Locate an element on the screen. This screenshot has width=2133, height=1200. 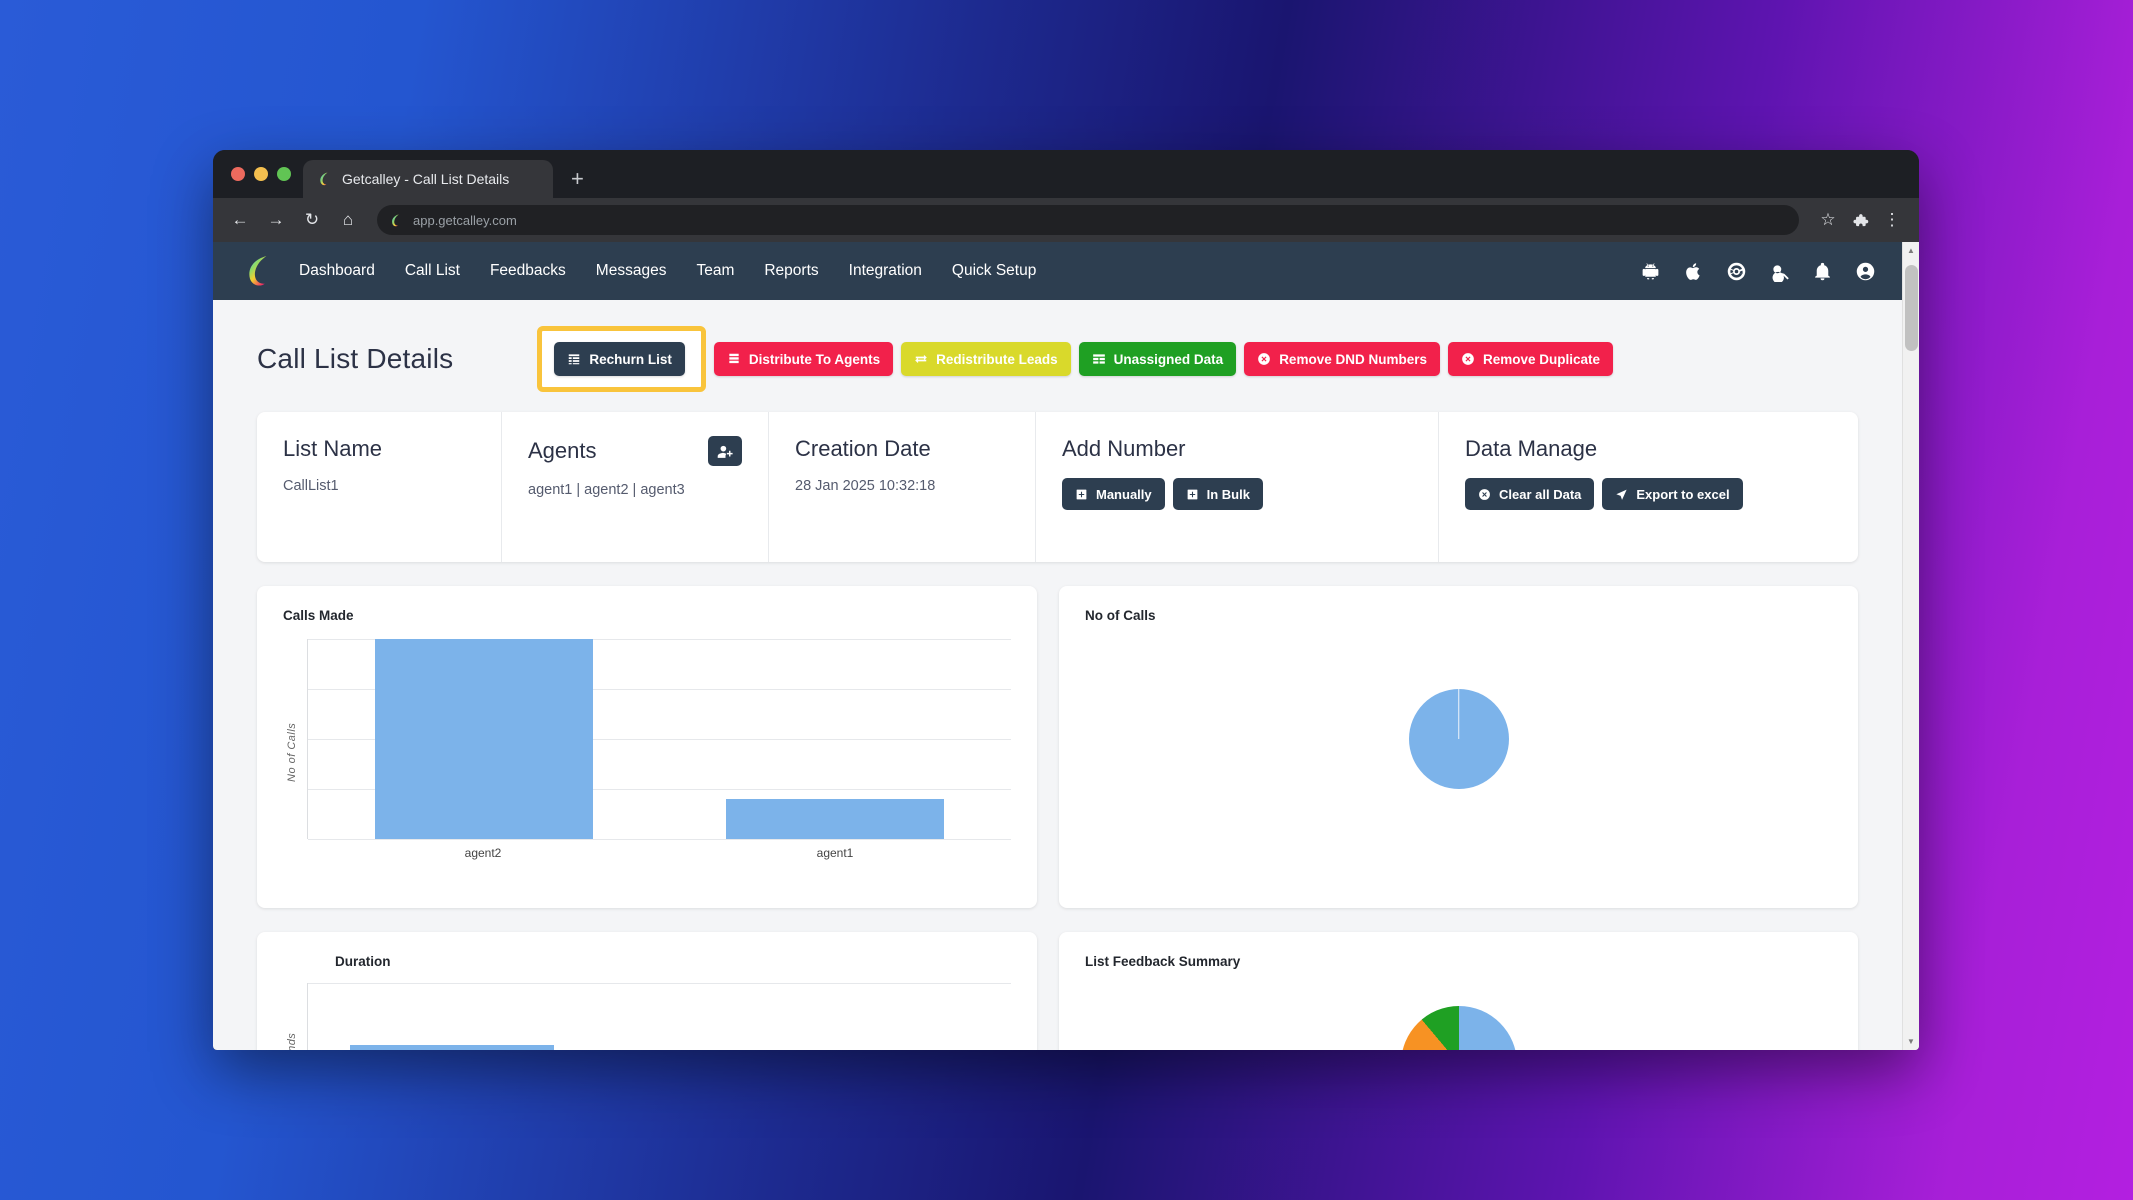
bar-agent1 is located at coordinates (835, 819).